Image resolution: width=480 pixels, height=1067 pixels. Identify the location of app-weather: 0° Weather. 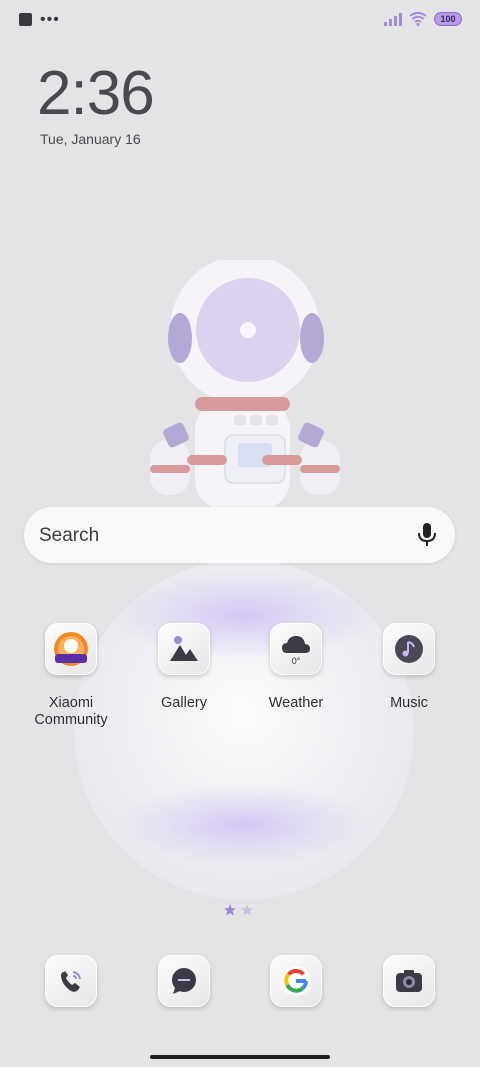
(296, 667).